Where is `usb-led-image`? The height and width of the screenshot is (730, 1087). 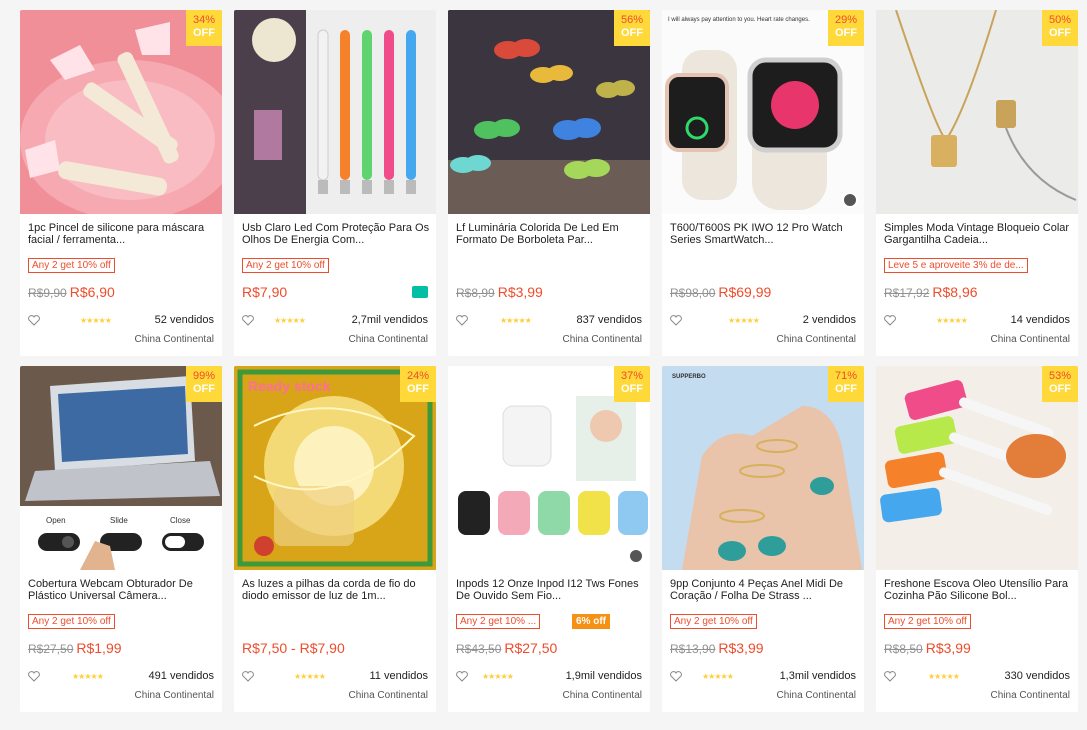
usb-led-image is located at coordinates (325, 112).